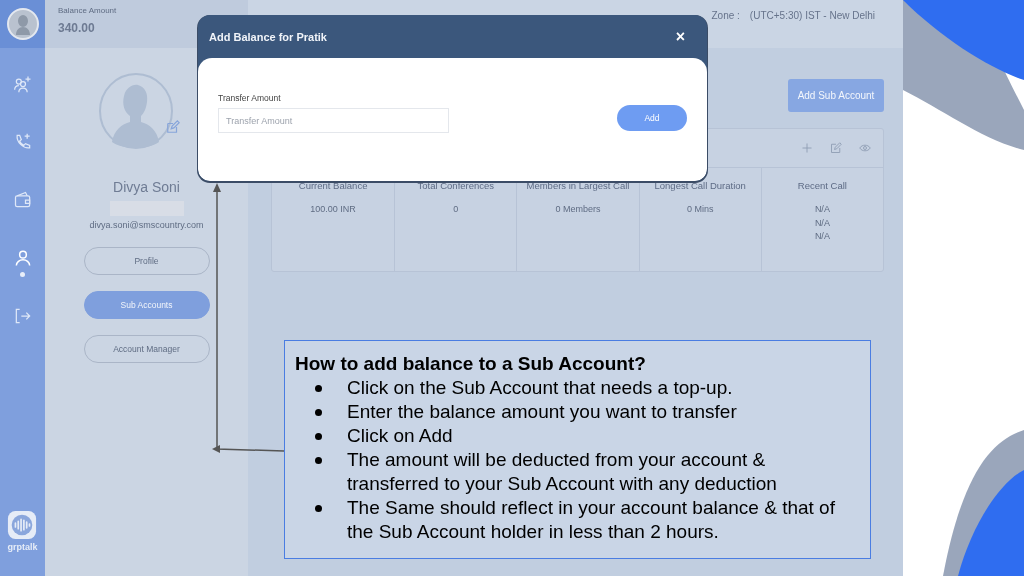 The image size is (1024, 576). What do you see at coordinates (562, 472) in the screenshot?
I see `instruction-text: The amount will be deducted from your account & transferred to your Sub Account with any deduction` at bounding box center [562, 472].